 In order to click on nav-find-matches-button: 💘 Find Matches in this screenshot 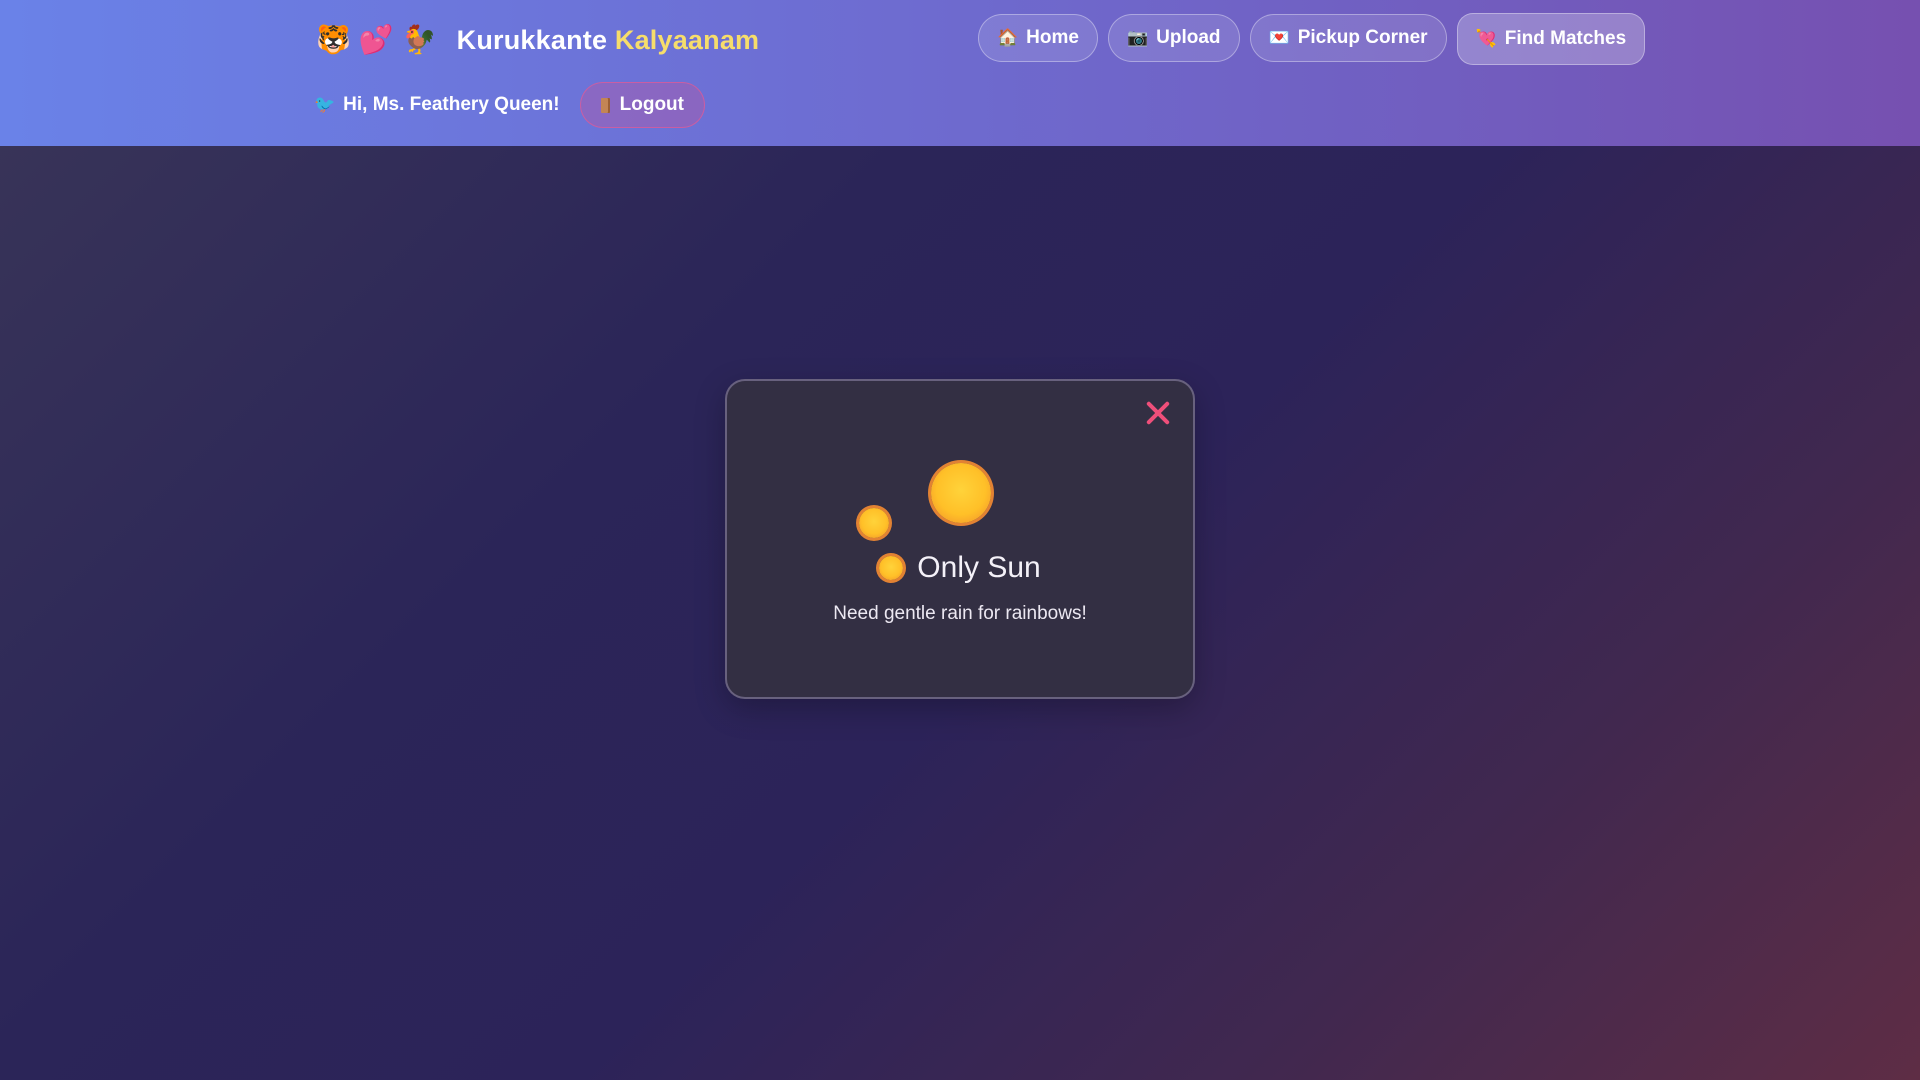, I will do `click(1551, 39)`.